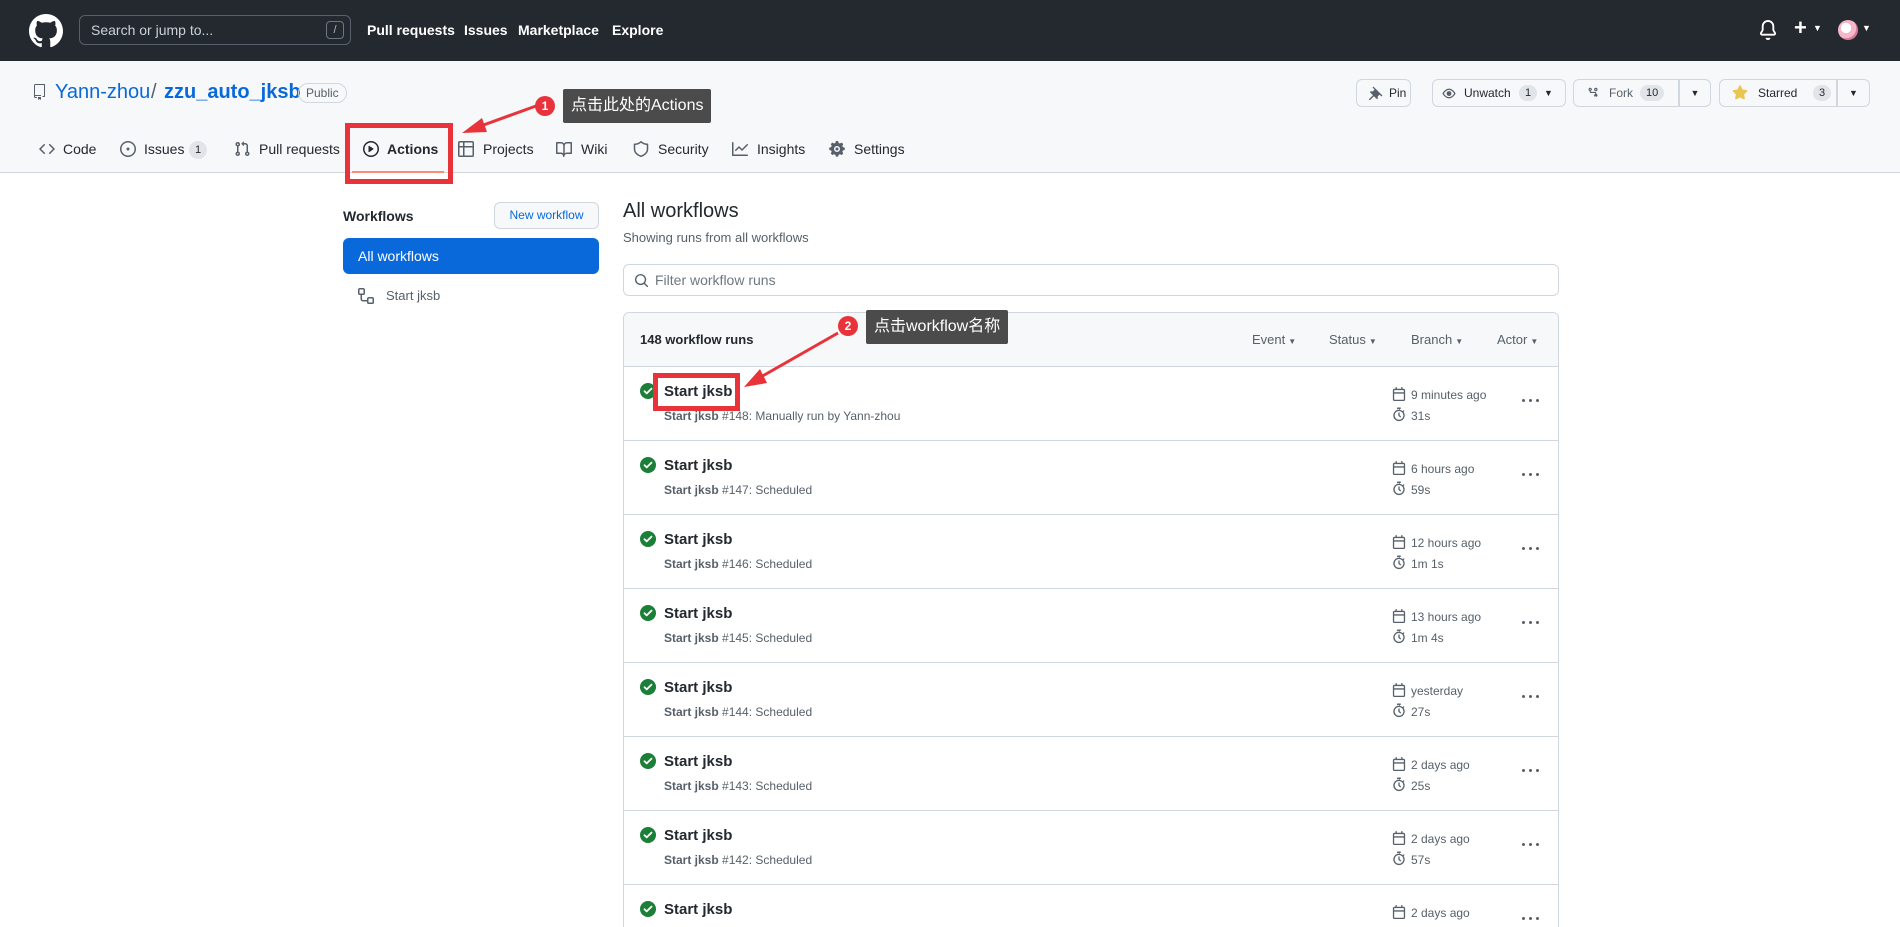 This screenshot has width=1900, height=927. Describe the element at coordinates (198, 150) in the screenshot. I see `issues-count: 1` at that location.